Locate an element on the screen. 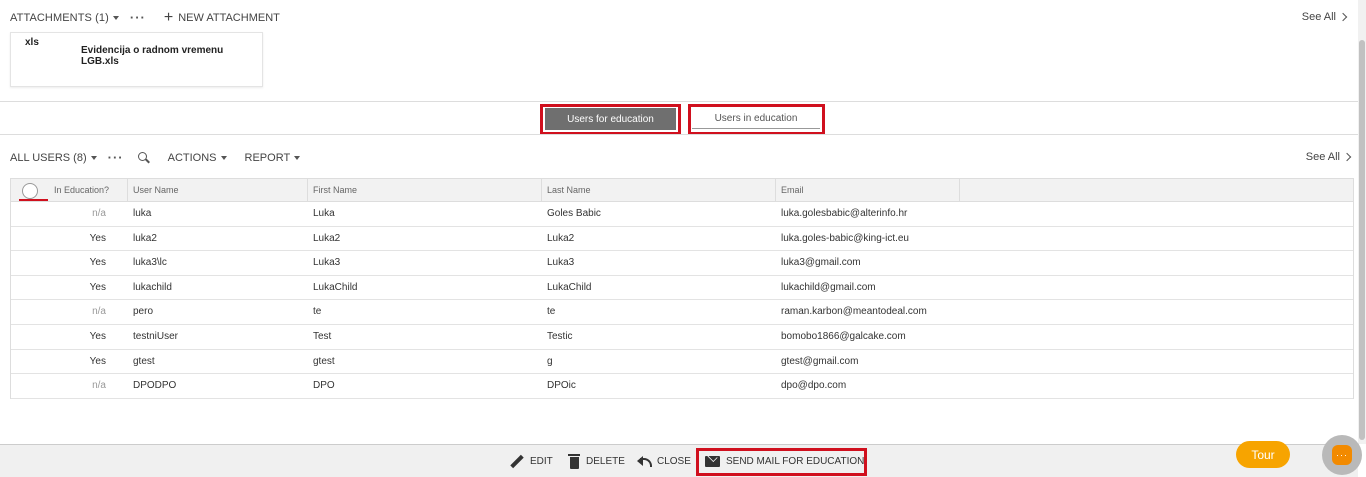 The height and width of the screenshot is (477, 1366). cell-last-name: LukaChild is located at coordinates (569, 287).